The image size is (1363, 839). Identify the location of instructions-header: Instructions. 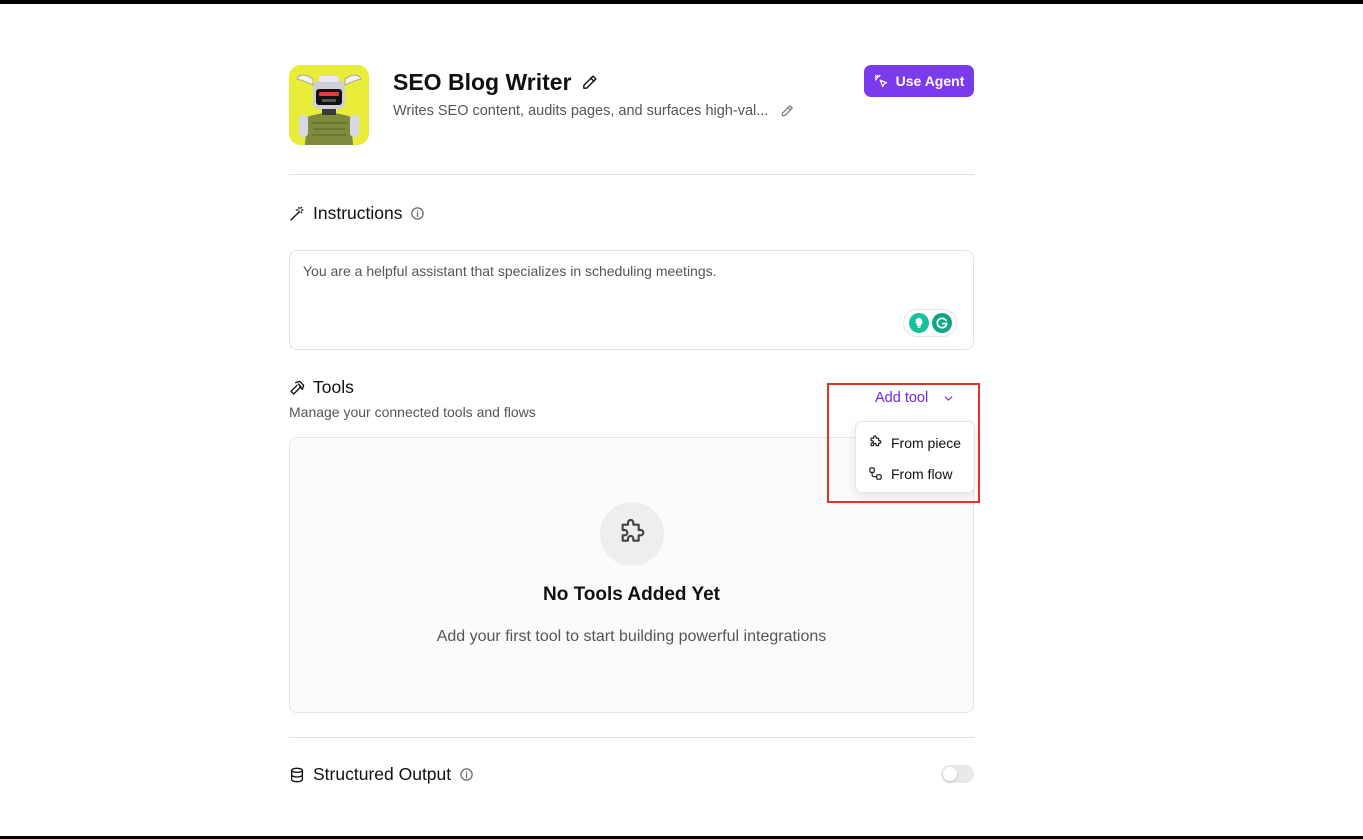
(357, 213).